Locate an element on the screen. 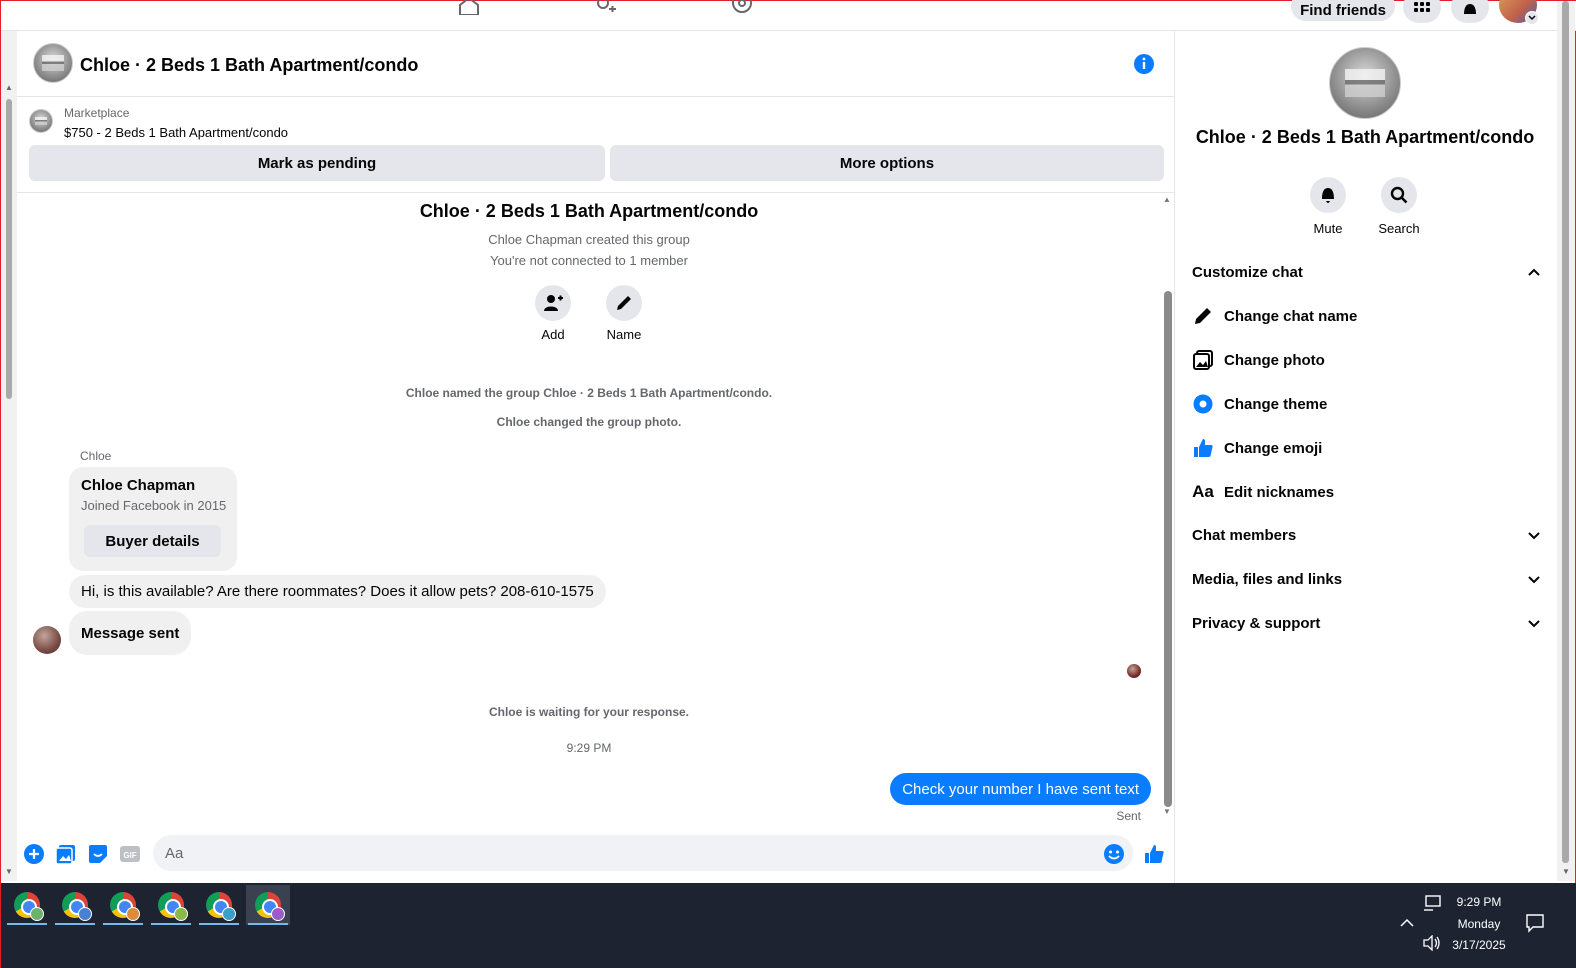 The height and width of the screenshot is (968, 1576). created-by-text: Chloe Chapman created this group is located at coordinates (589, 239).